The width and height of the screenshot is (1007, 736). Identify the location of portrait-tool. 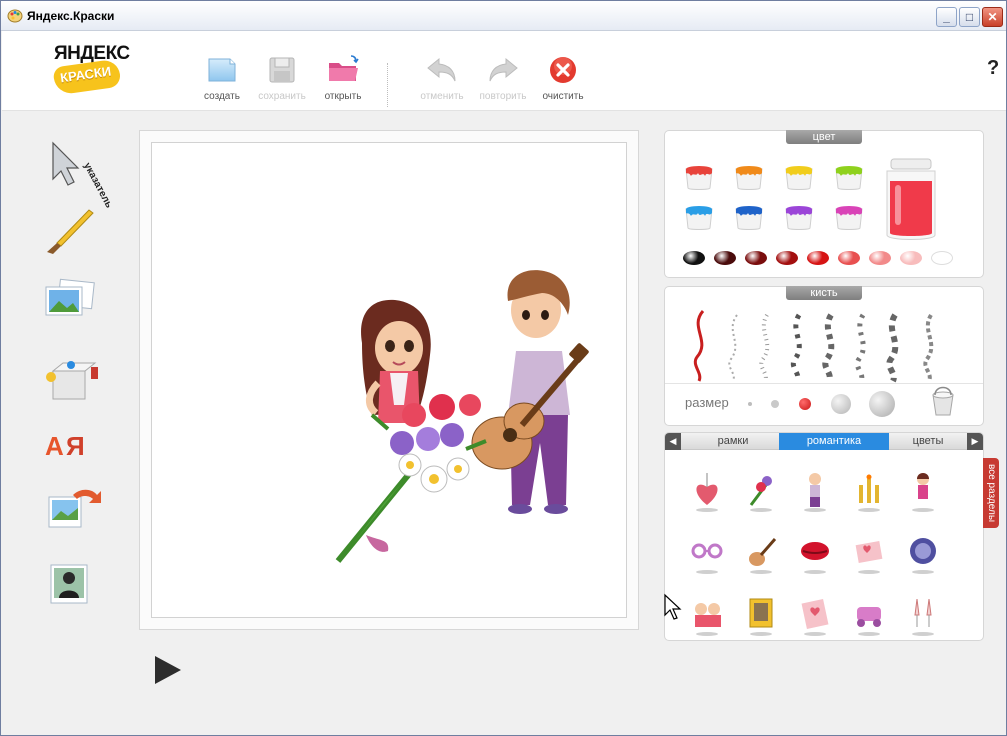
(72, 586).